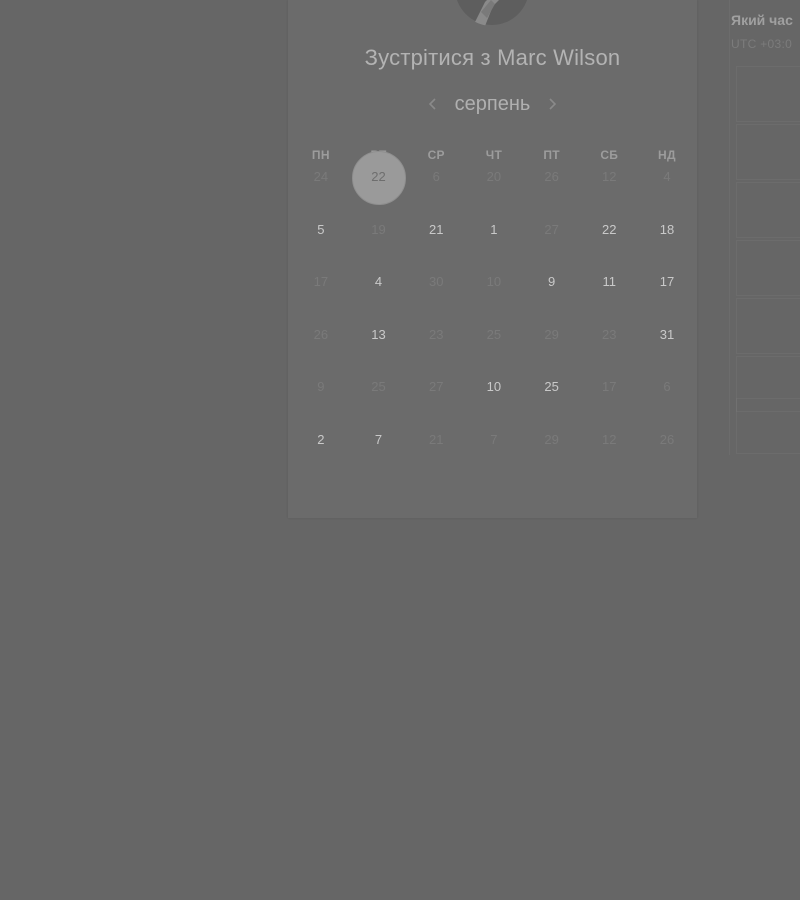  What do you see at coordinates (379, 196) in the screenshot?
I see `calendar-day-selected: 22` at bounding box center [379, 196].